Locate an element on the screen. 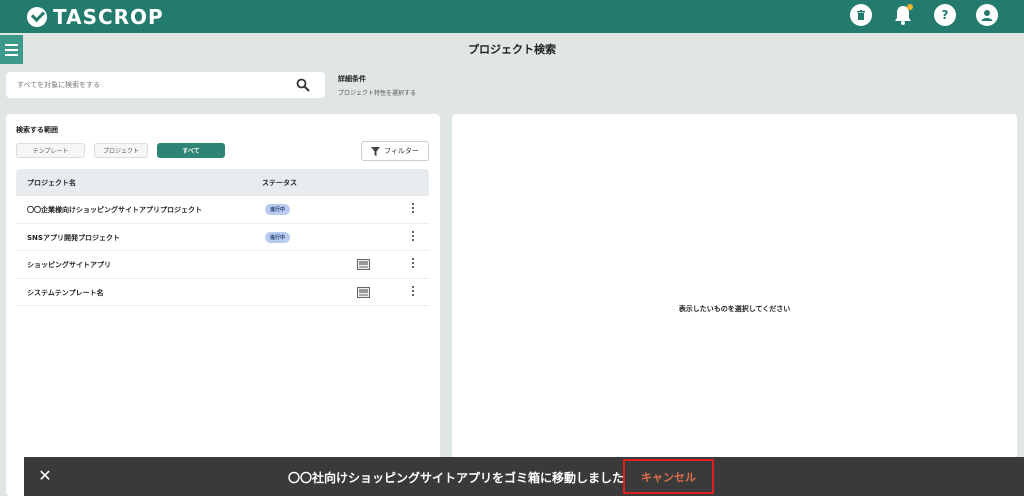 This screenshot has width=1024, height=496. table-row: 〇〇企業様向けショッピングサイトアプリプロジェクト 進行中 is located at coordinates (222, 210).